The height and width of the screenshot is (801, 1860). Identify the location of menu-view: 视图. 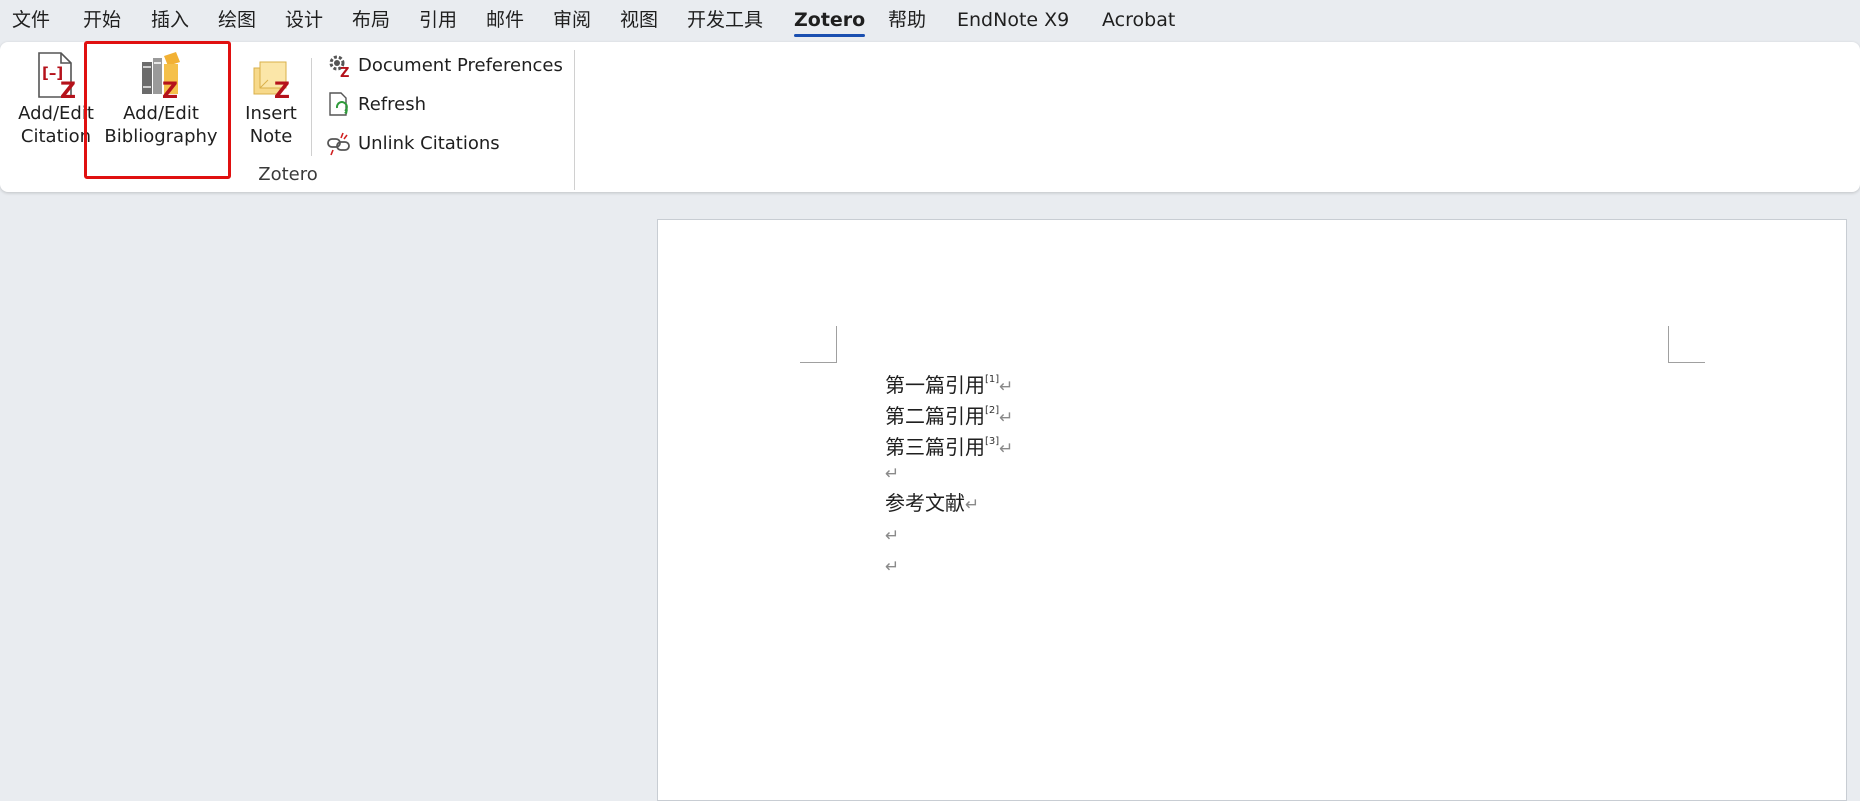
(639, 20).